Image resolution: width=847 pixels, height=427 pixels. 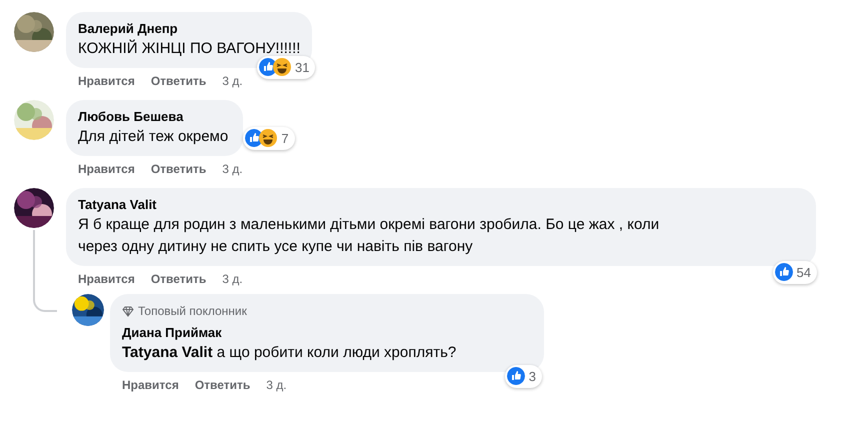 What do you see at coordinates (369, 236) in the screenshot?
I see `comment-text: Я б краще для родин з маленькими дітьми окремі вагони зробила. Бо це жах , коли через одну дитину не спить усе купе чи навіть пів вагону` at bounding box center [369, 236].